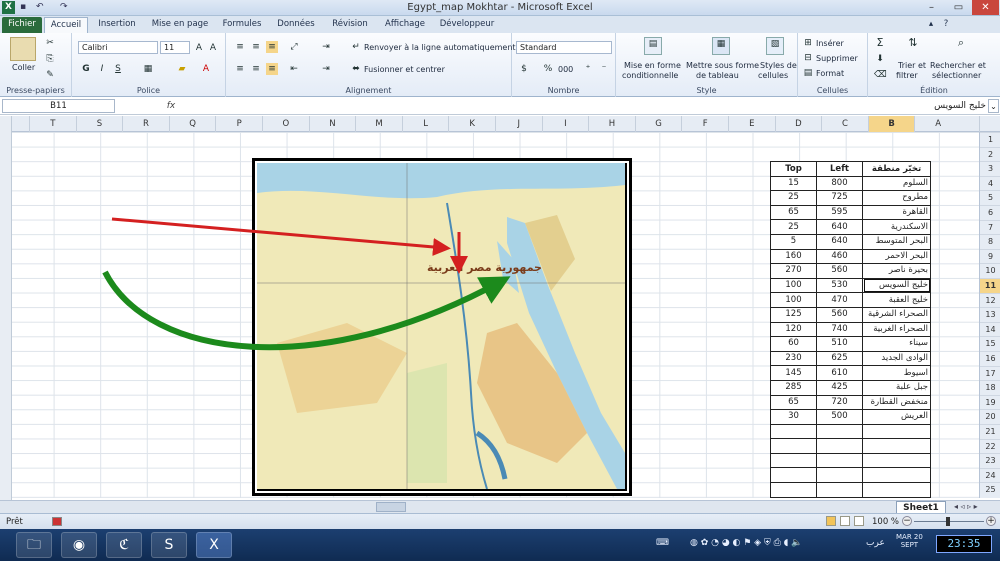  I want to click on header-region: تخيّر منطقة, so click(896, 169).